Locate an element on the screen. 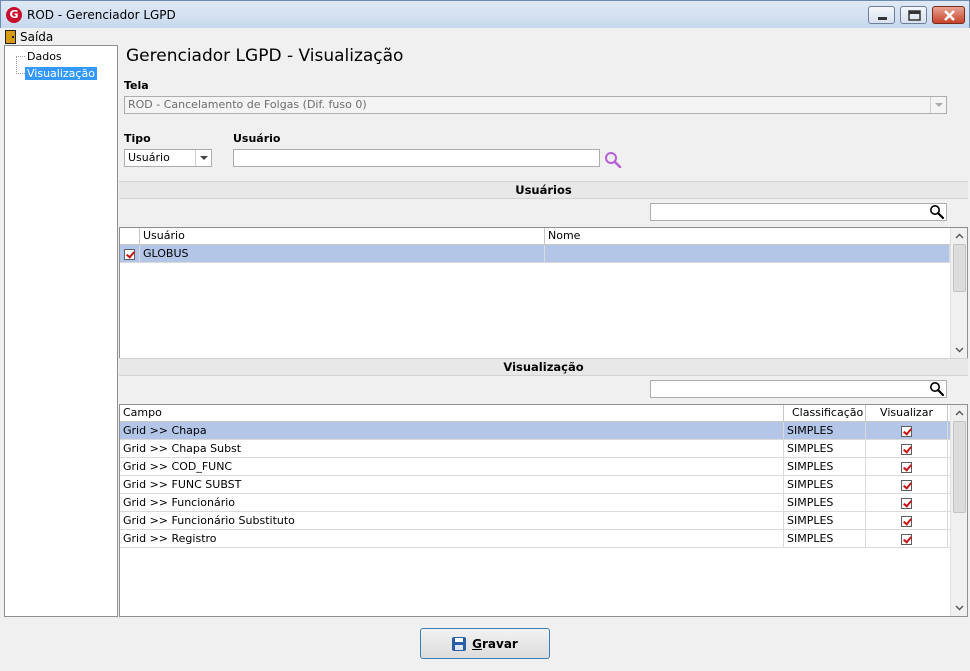  column-header-user: Usuário is located at coordinates (342, 236).